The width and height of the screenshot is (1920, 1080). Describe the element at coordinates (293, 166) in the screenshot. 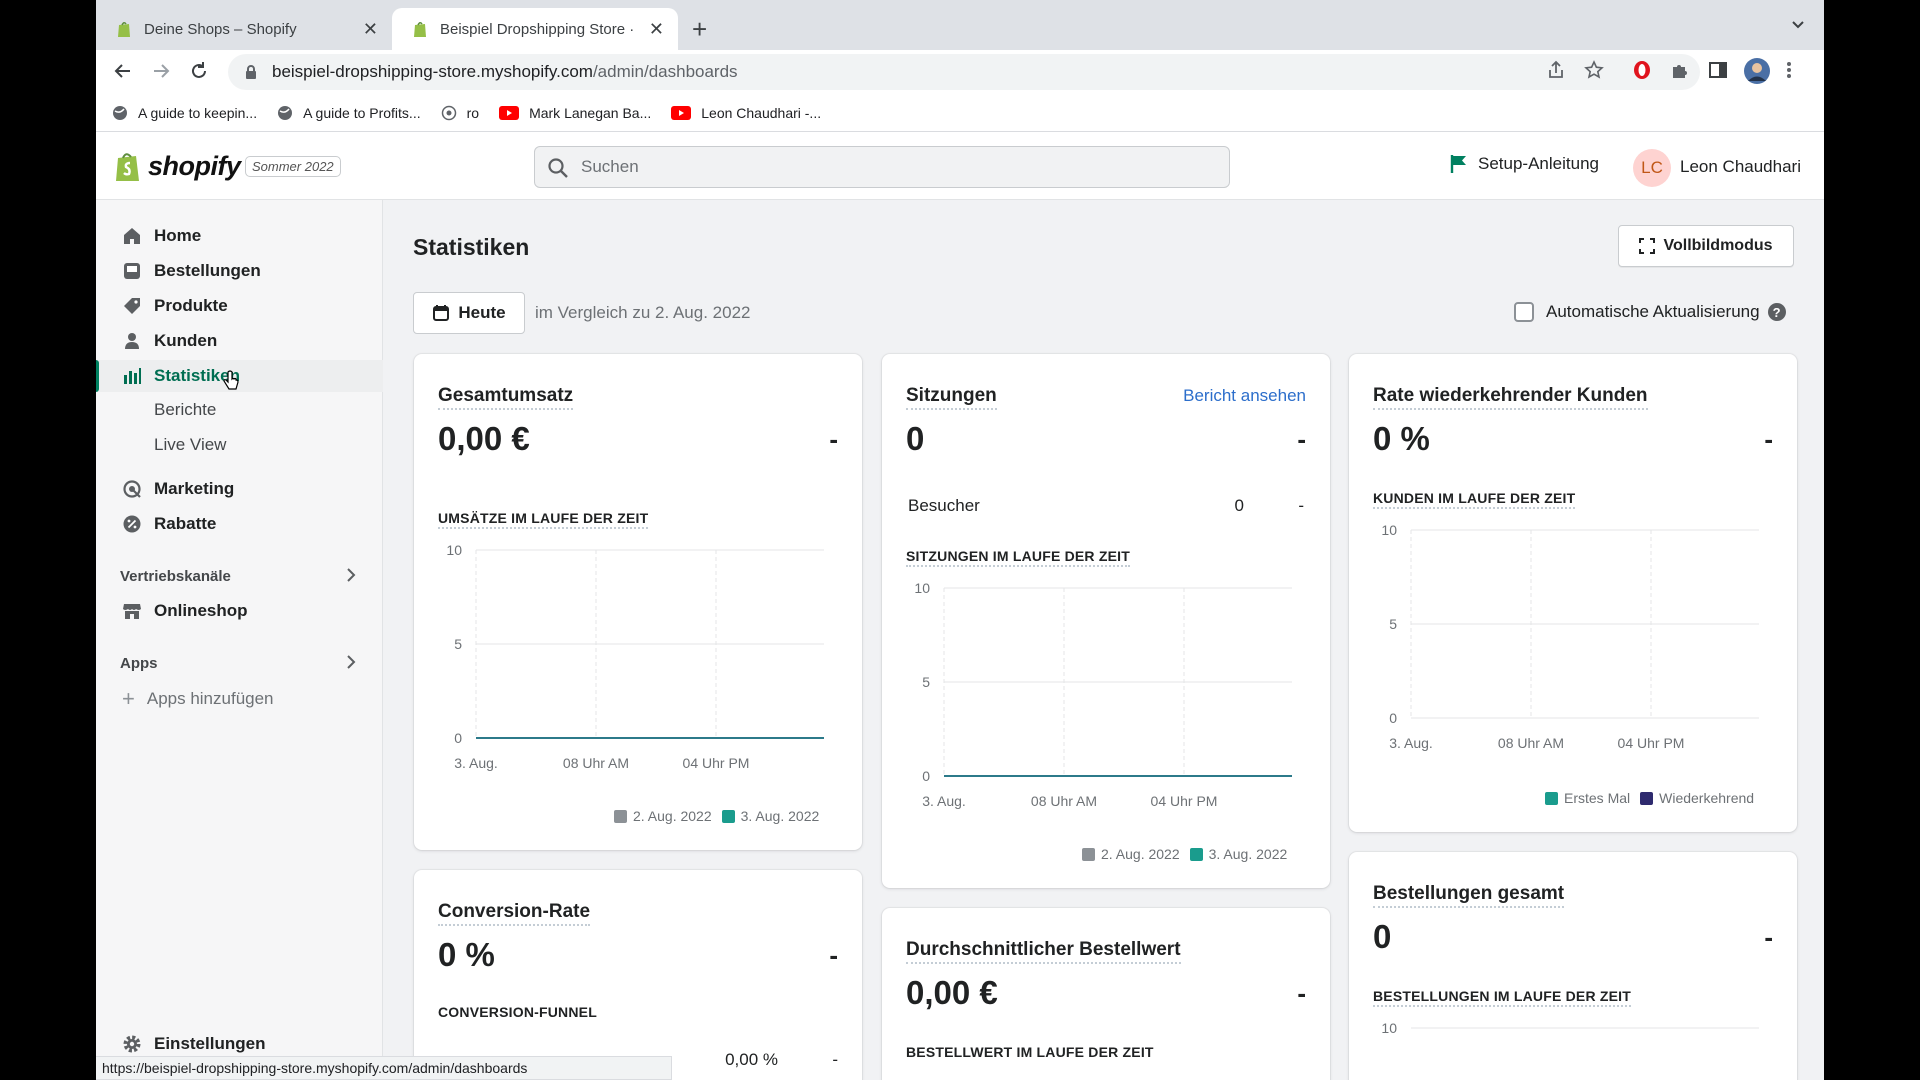

I see `edition-badge: Sommer 2022` at that location.